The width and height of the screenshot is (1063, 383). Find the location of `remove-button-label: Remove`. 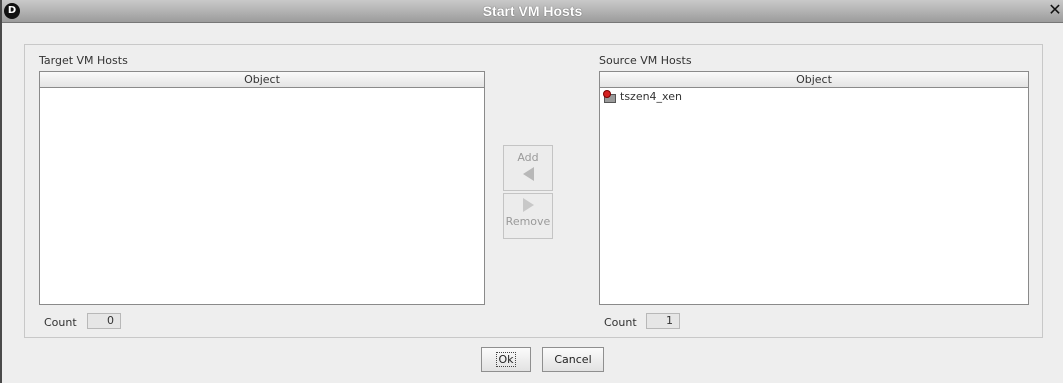

remove-button-label: Remove is located at coordinates (528, 221).